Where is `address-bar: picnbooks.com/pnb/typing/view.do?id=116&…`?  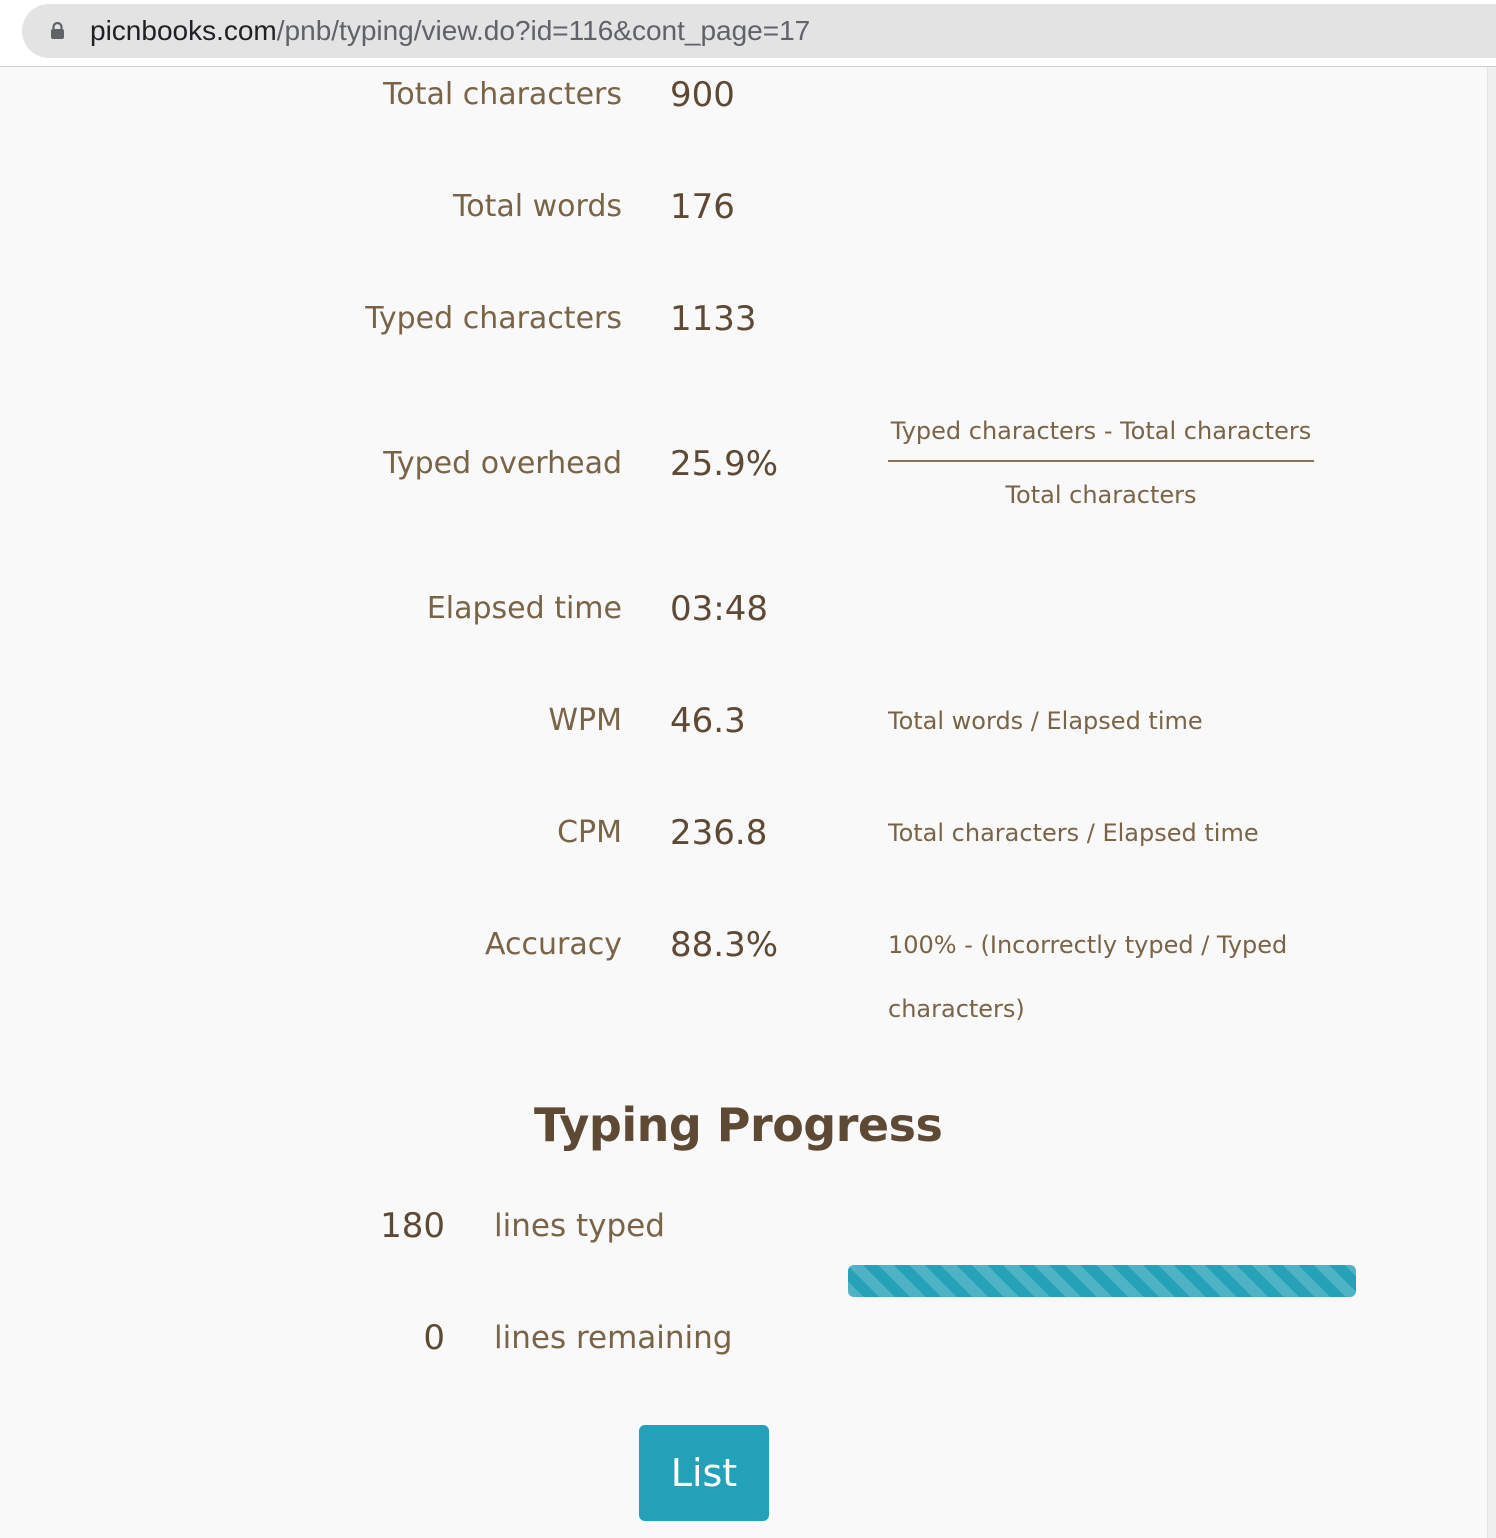 address-bar: picnbooks.com/pnb/typing/view.do?id=116&… is located at coordinates (759, 31).